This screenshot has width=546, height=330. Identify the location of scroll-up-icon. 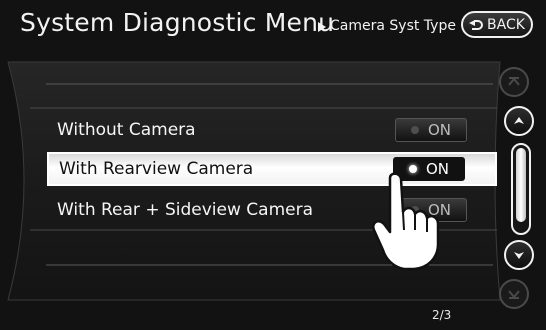
(519, 120).